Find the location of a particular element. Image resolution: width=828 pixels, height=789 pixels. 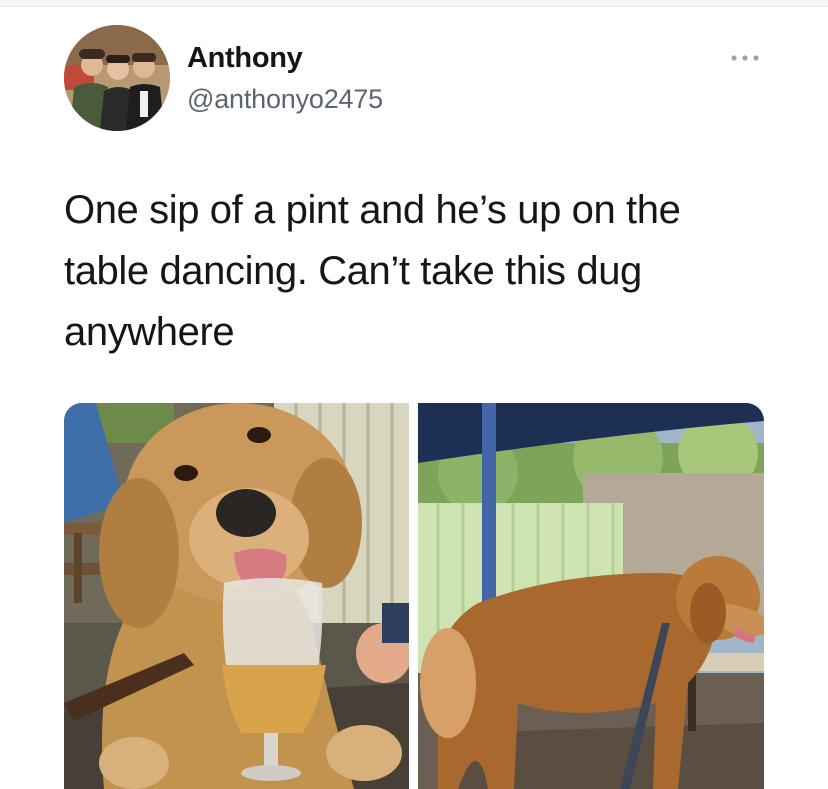

user-handle: @anthonyo2475 is located at coordinates (285, 99).